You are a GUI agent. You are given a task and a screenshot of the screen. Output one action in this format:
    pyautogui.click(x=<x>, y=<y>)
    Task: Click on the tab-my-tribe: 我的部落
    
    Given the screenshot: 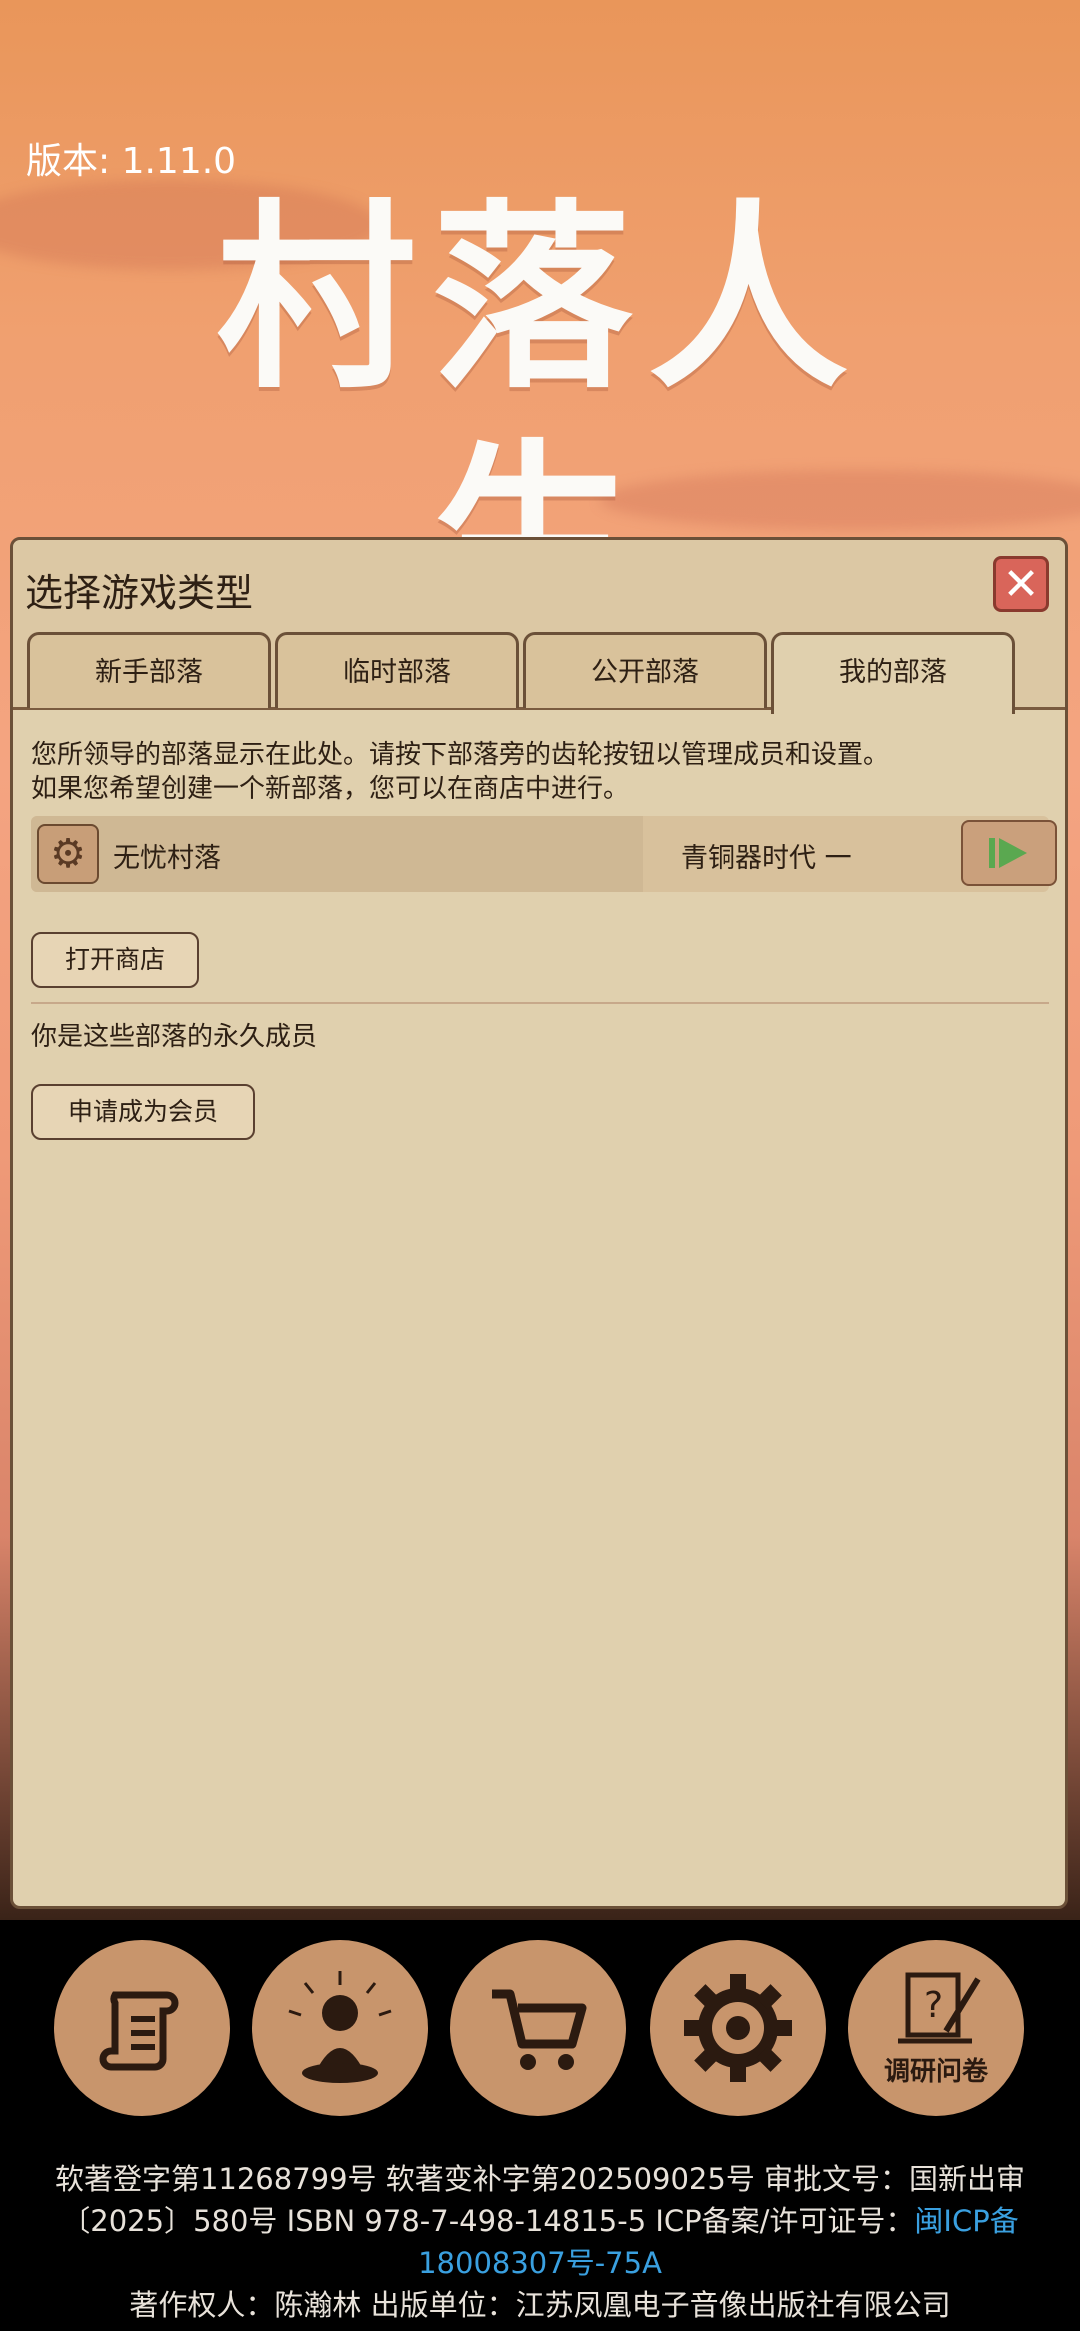 What is the action you would take?
    pyautogui.click(x=893, y=673)
    